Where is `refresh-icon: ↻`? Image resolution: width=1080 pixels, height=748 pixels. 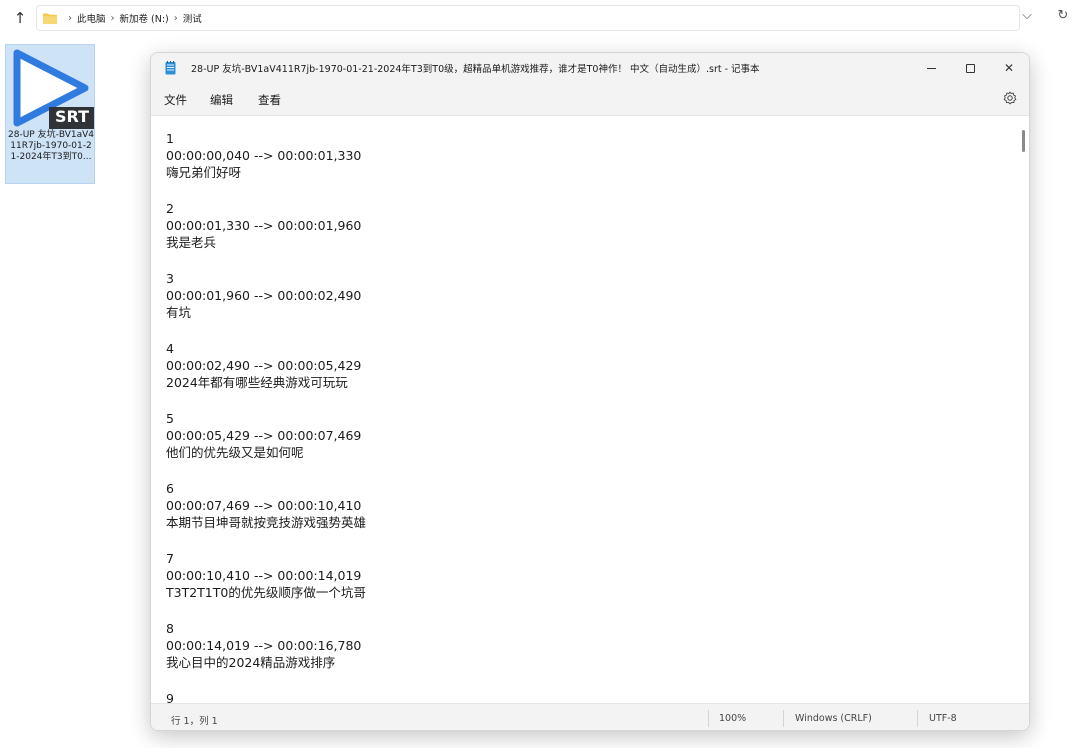
refresh-icon: ↻ is located at coordinates (1063, 16).